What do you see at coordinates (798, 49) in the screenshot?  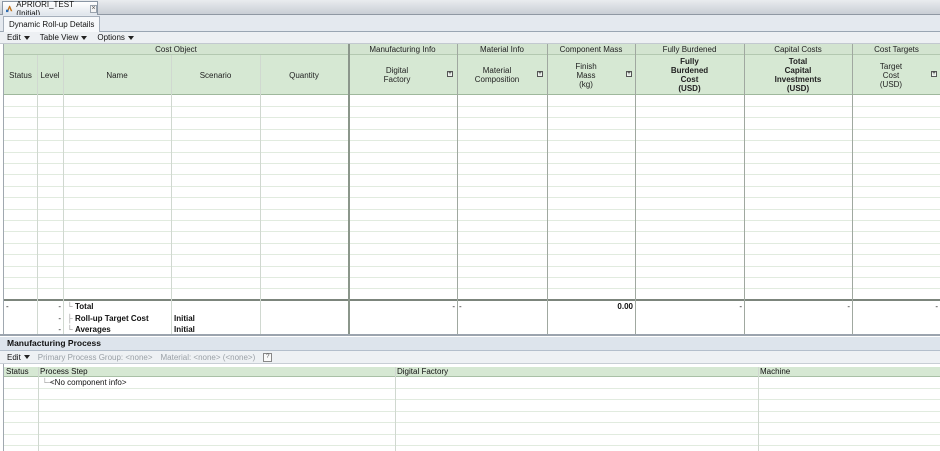 I see `group-capital-costs: Capital Costs` at bounding box center [798, 49].